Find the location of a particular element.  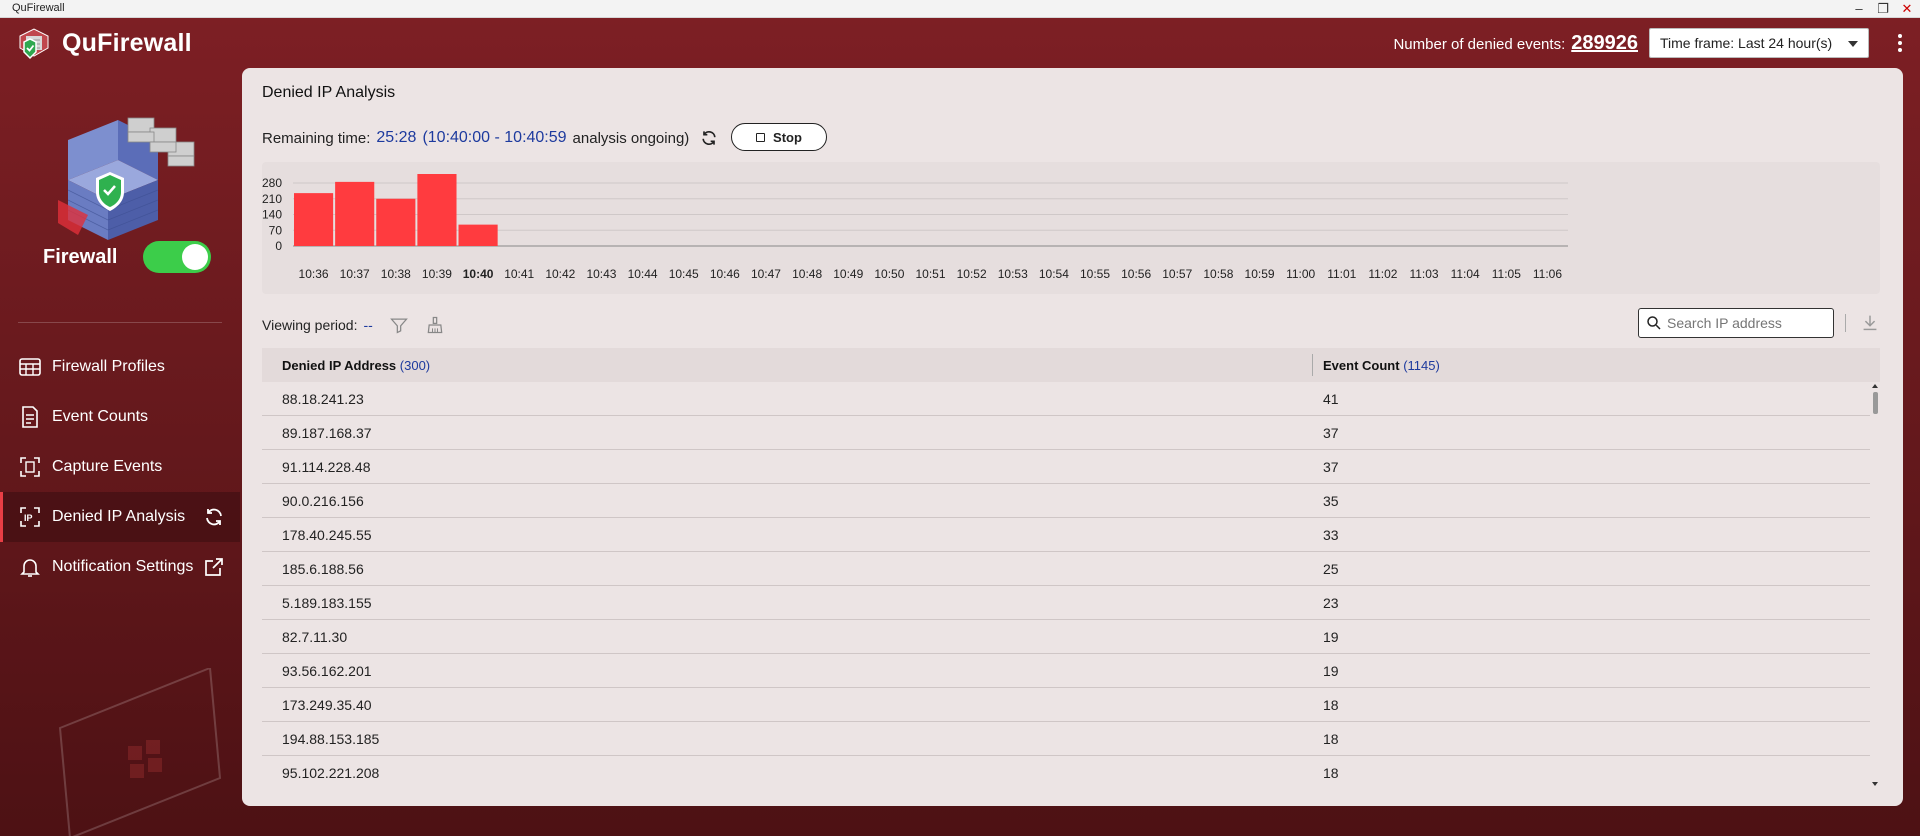

column-separator is located at coordinates (1312, 365).